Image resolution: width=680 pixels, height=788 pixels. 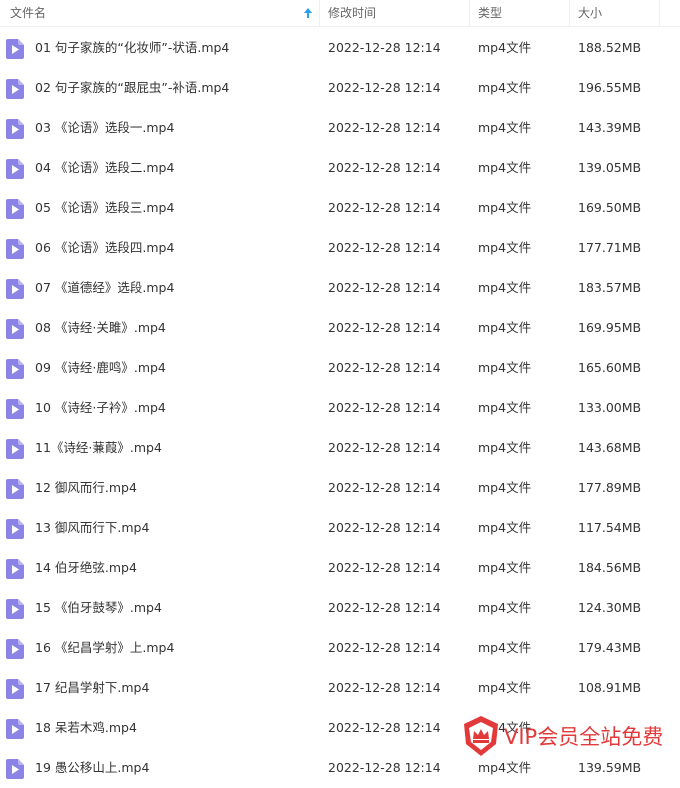 What do you see at coordinates (100, 408) in the screenshot?
I see `file-name: 10 《诗经·子衿》.mp4` at bounding box center [100, 408].